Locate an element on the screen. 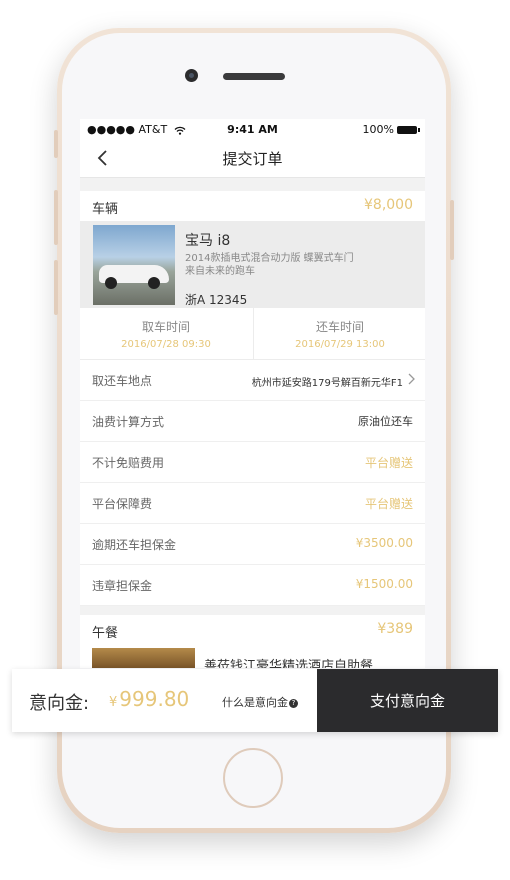 The height and width of the screenshot is (880, 510). volume-down-button is located at coordinates (56, 287).